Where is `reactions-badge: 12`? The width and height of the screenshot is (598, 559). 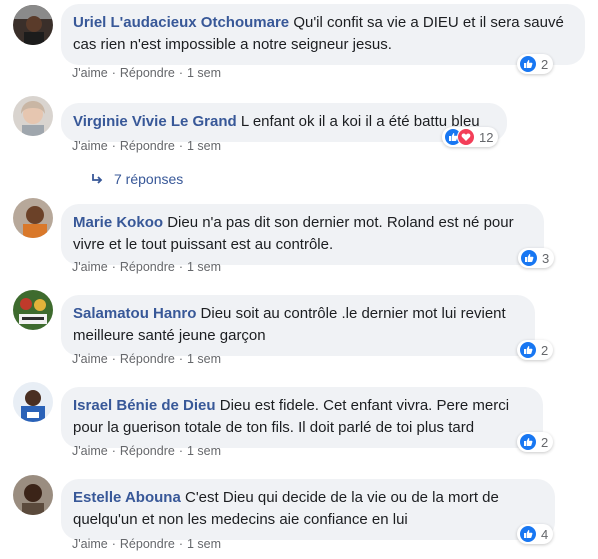 reactions-badge: 12 is located at coordinates (470, 137).